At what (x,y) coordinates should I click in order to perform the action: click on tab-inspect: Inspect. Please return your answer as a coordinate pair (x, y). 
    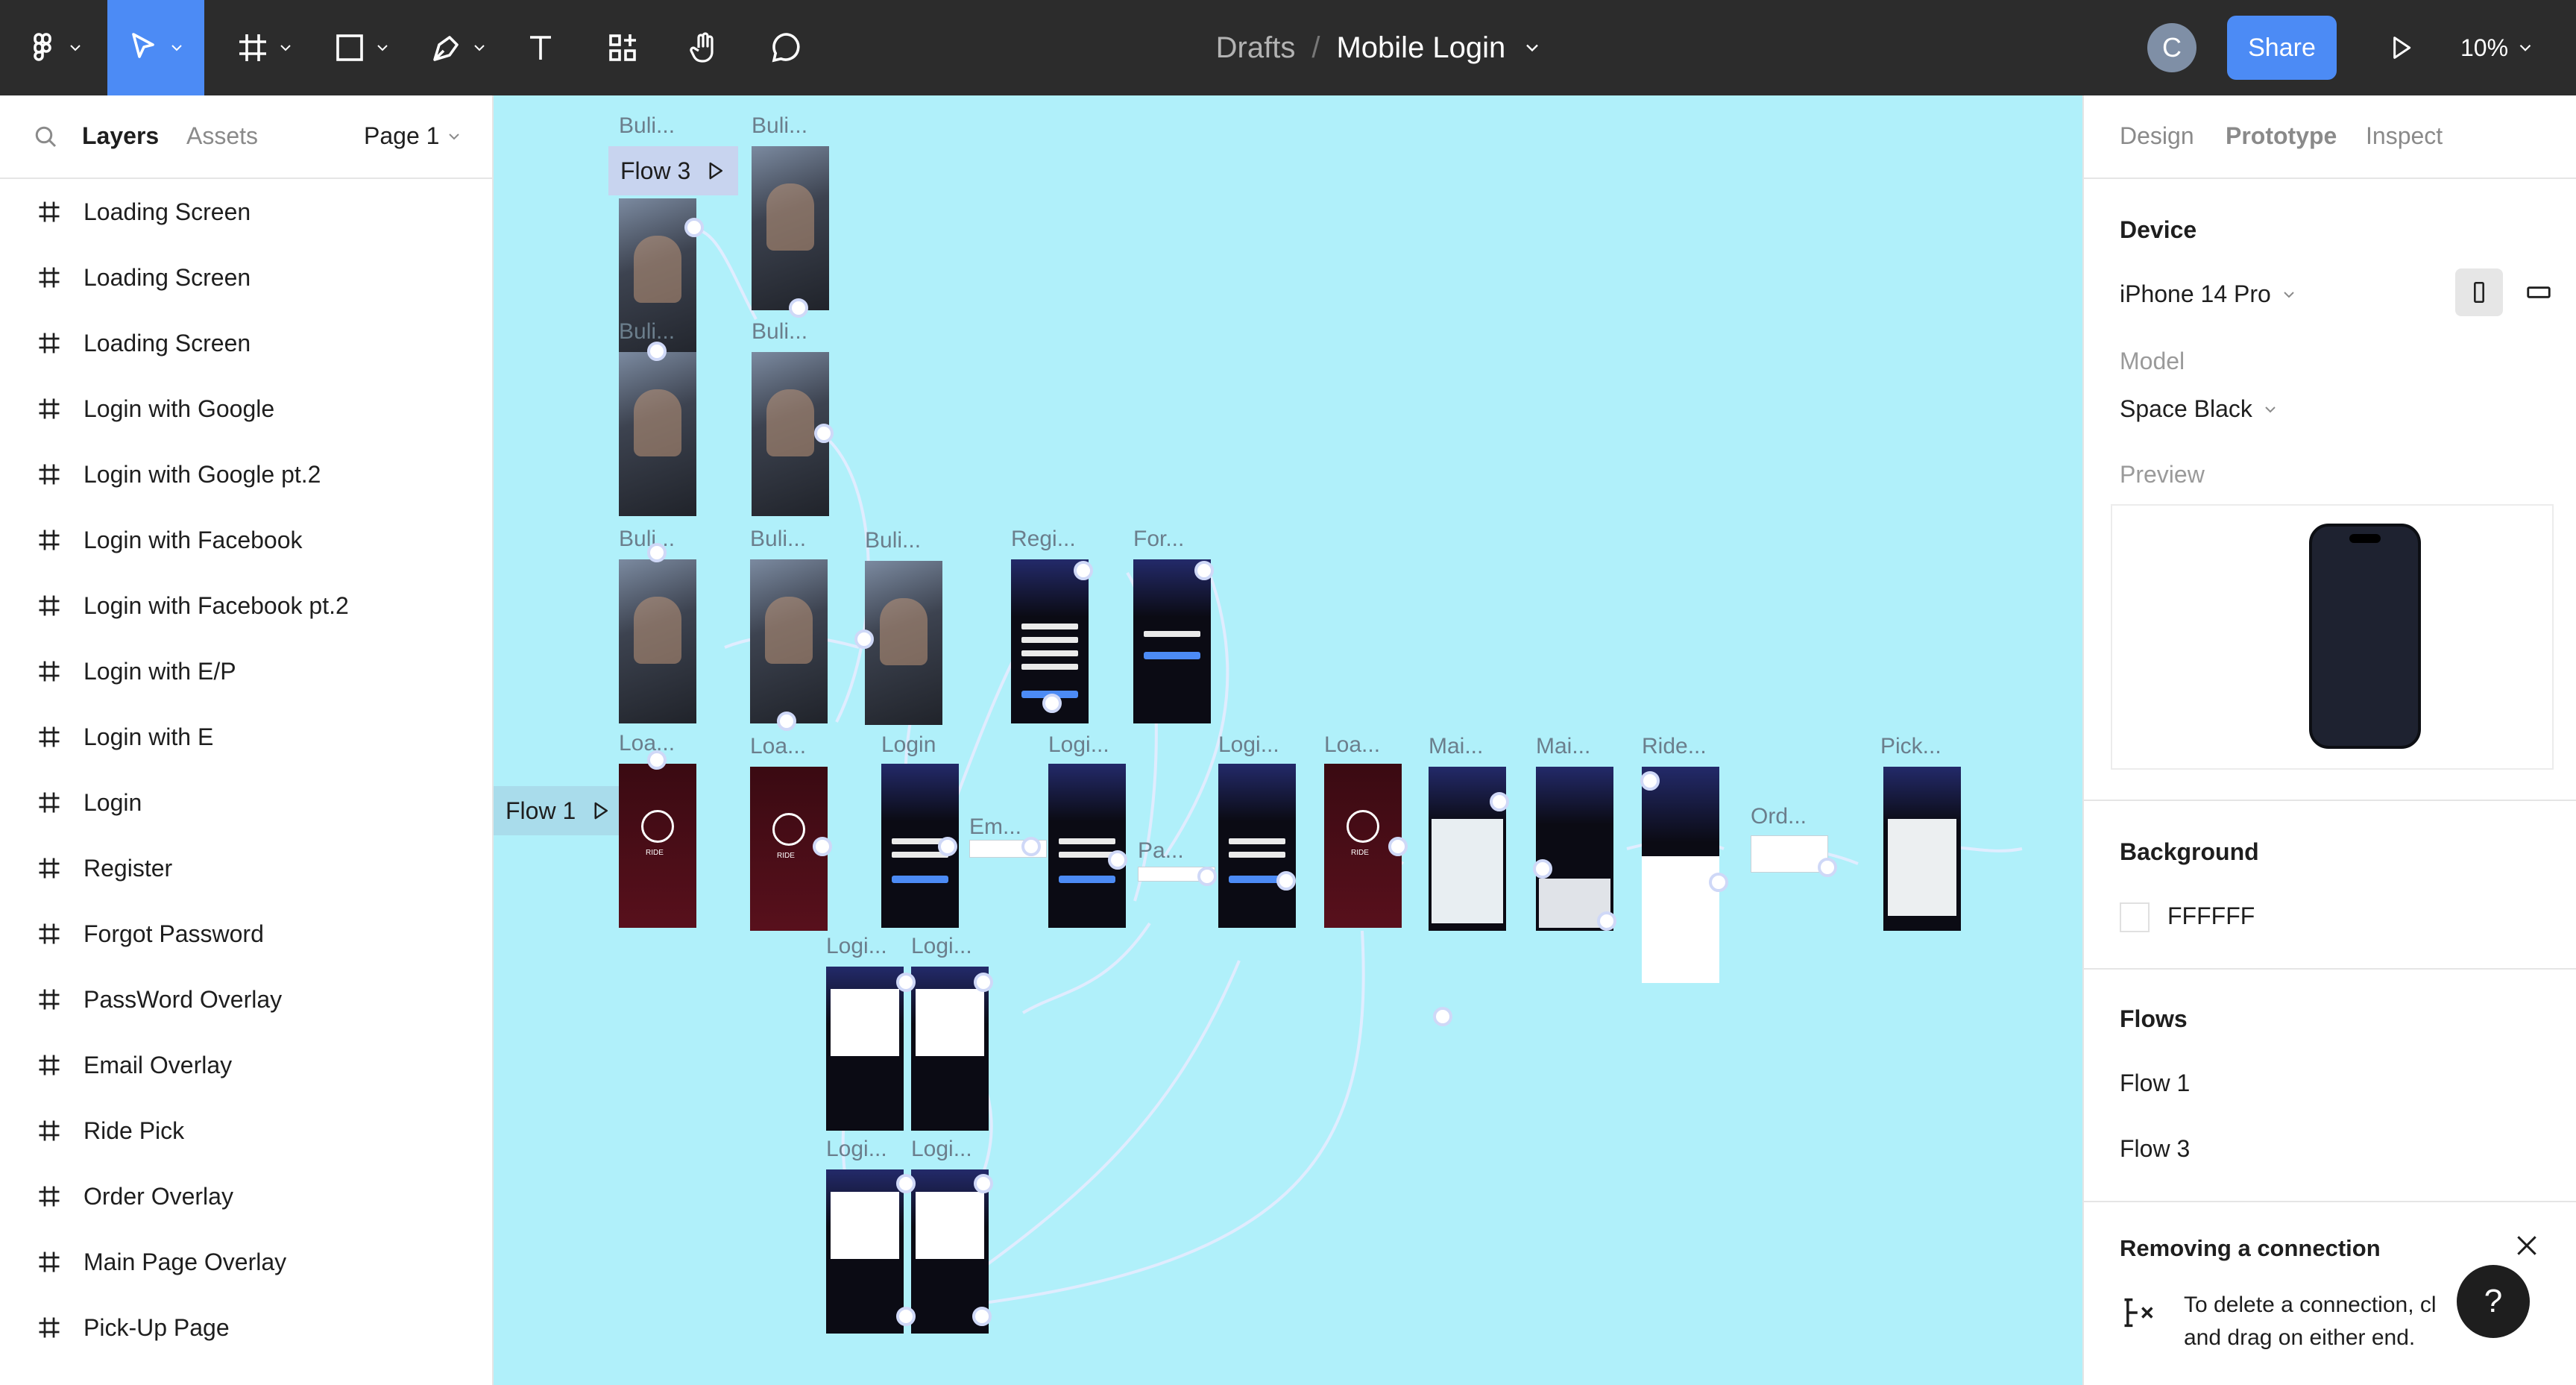
    Looking at the image, I should click on (2404, 136).